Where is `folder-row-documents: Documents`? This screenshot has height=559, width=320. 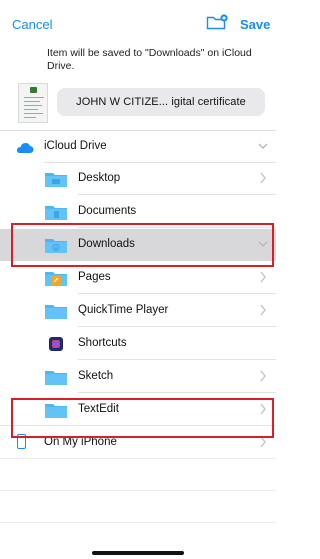
folder-row-documents: Documents is located at coordinates (138, 212).